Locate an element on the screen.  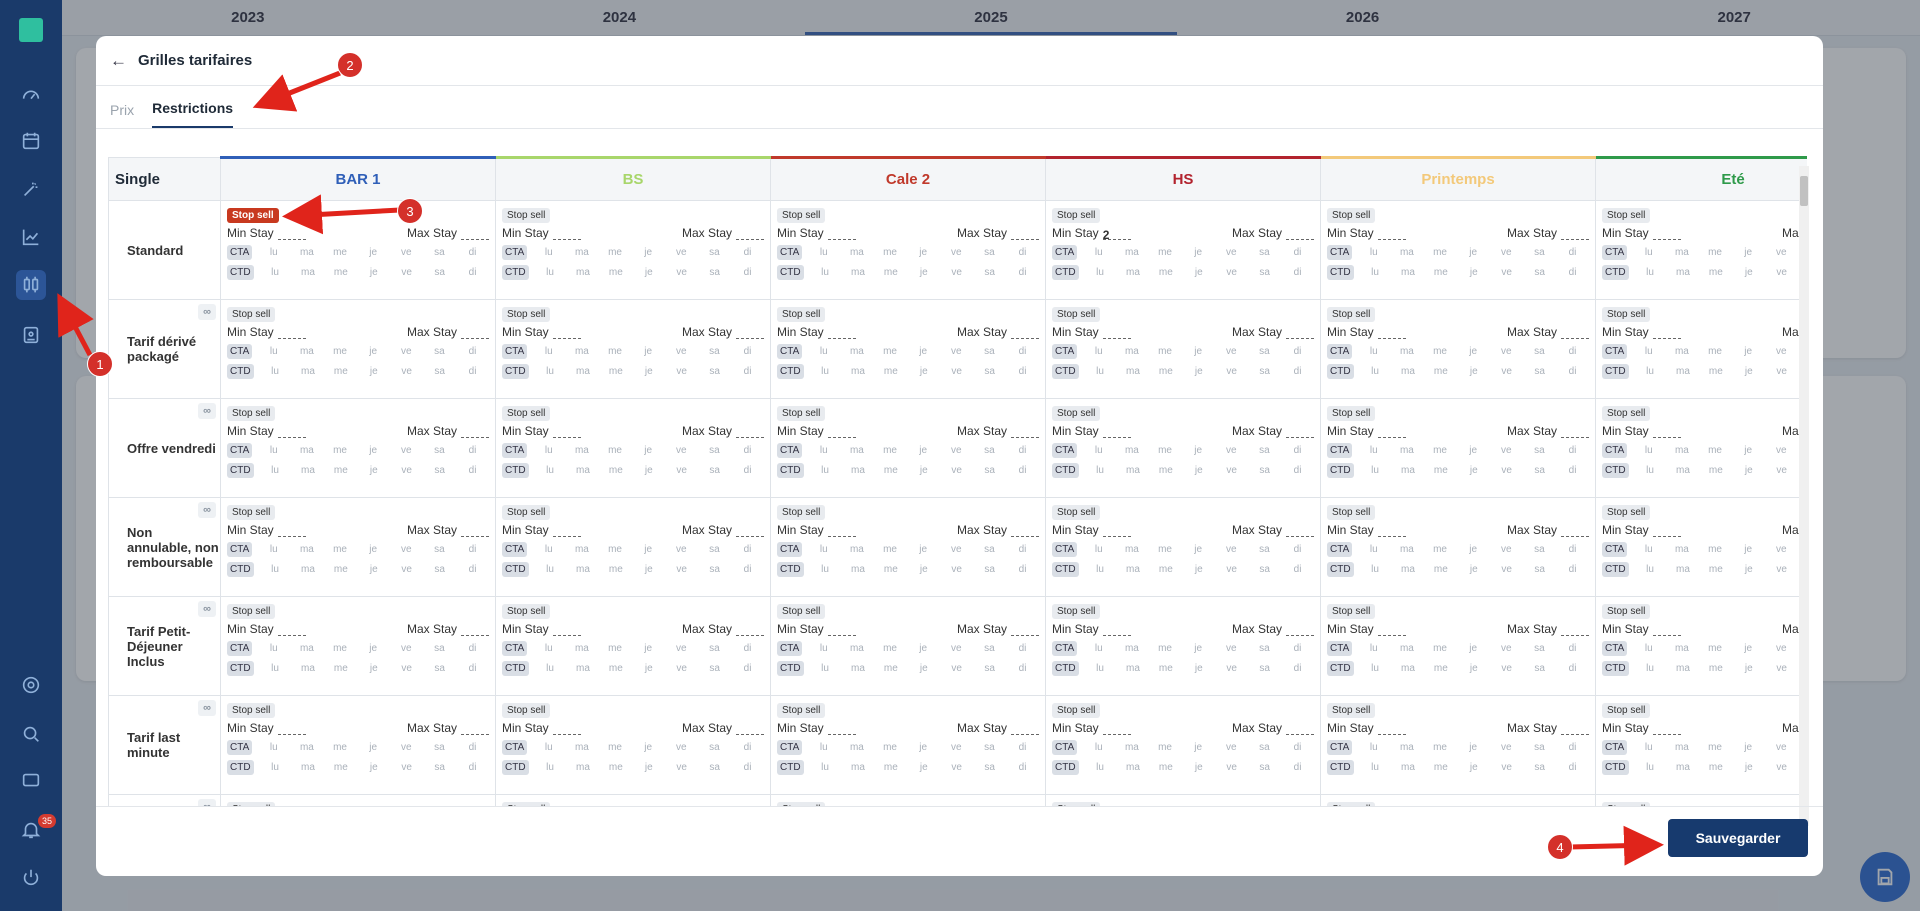
scrollbar-thumb is located at coordinates (1804, 191).